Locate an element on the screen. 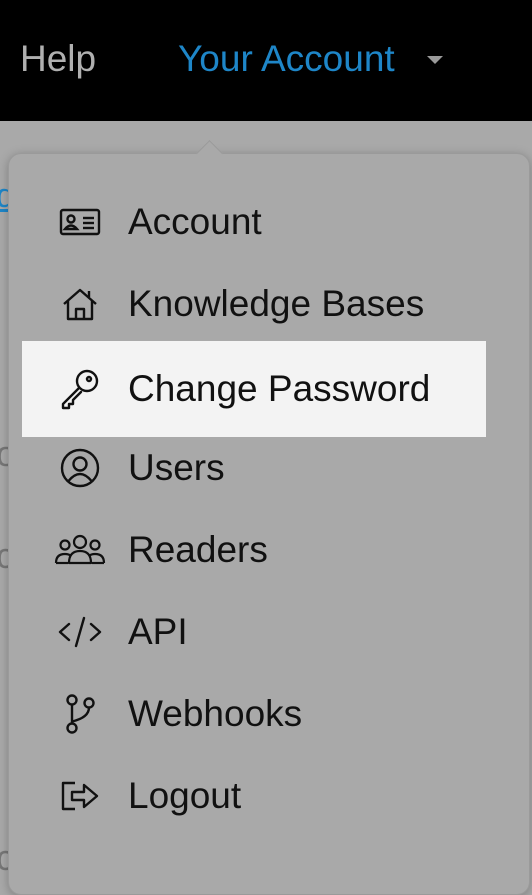 The height and width of the screenshot is (895, 532). menu-item-label: Users is located at coordinates (176, 467).